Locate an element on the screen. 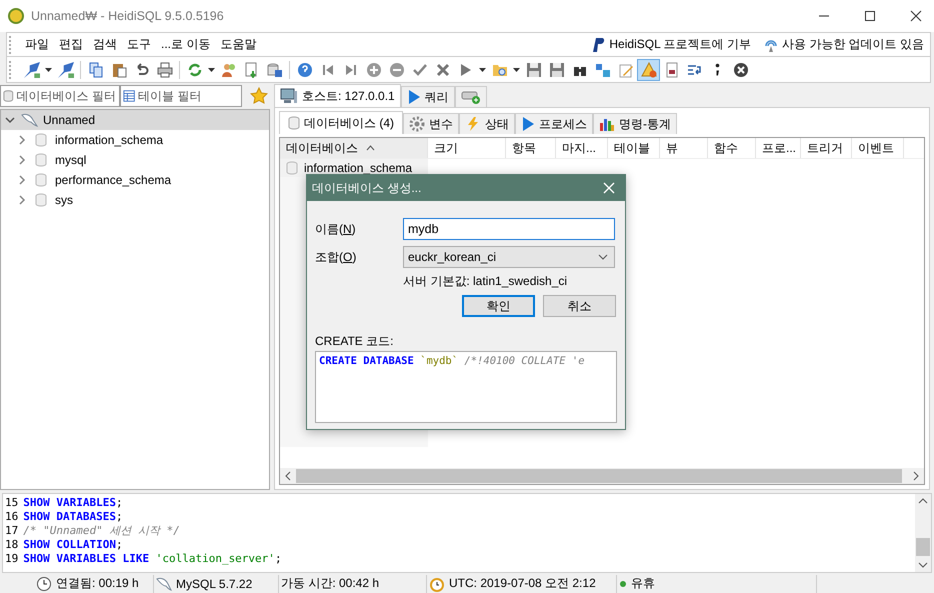 The width and height of the screenshot is (934, 593). menu-item: 검색 is located at coordinates (105, 44).